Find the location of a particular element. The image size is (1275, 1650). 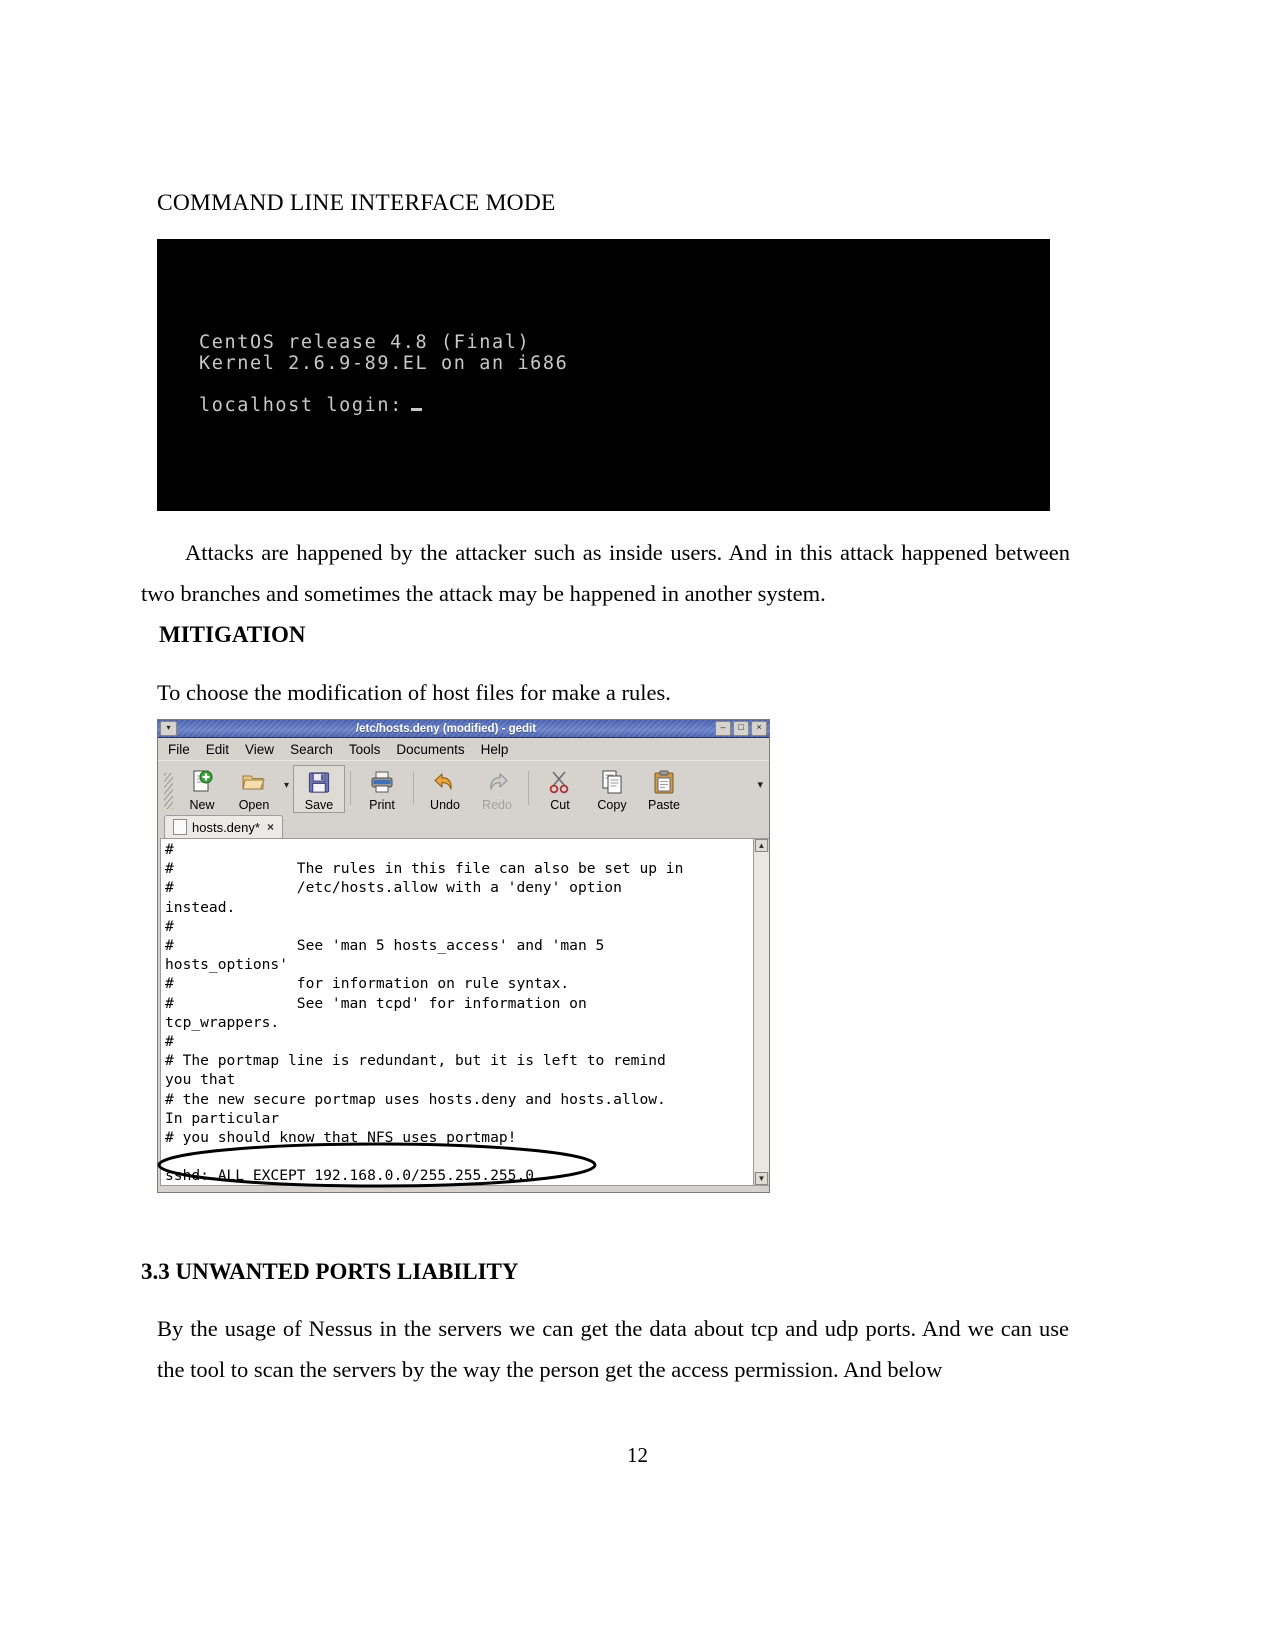

window-menu-icon: ▾ is located at coordinates (168, 728).